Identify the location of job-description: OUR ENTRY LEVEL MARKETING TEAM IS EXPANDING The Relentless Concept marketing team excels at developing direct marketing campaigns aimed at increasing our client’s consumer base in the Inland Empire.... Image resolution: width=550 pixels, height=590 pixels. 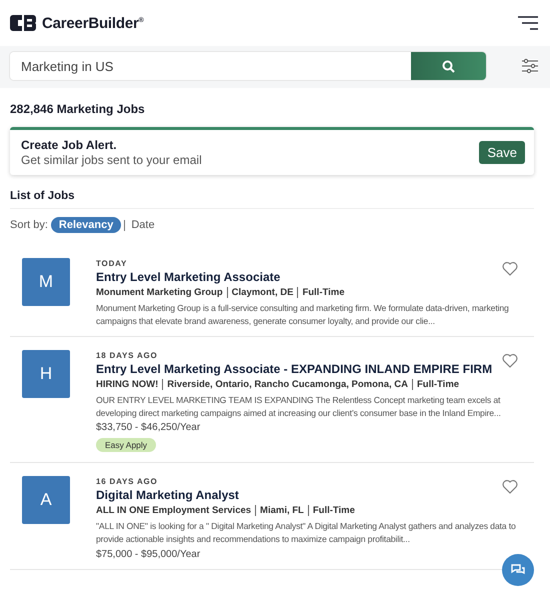
(299, 407).